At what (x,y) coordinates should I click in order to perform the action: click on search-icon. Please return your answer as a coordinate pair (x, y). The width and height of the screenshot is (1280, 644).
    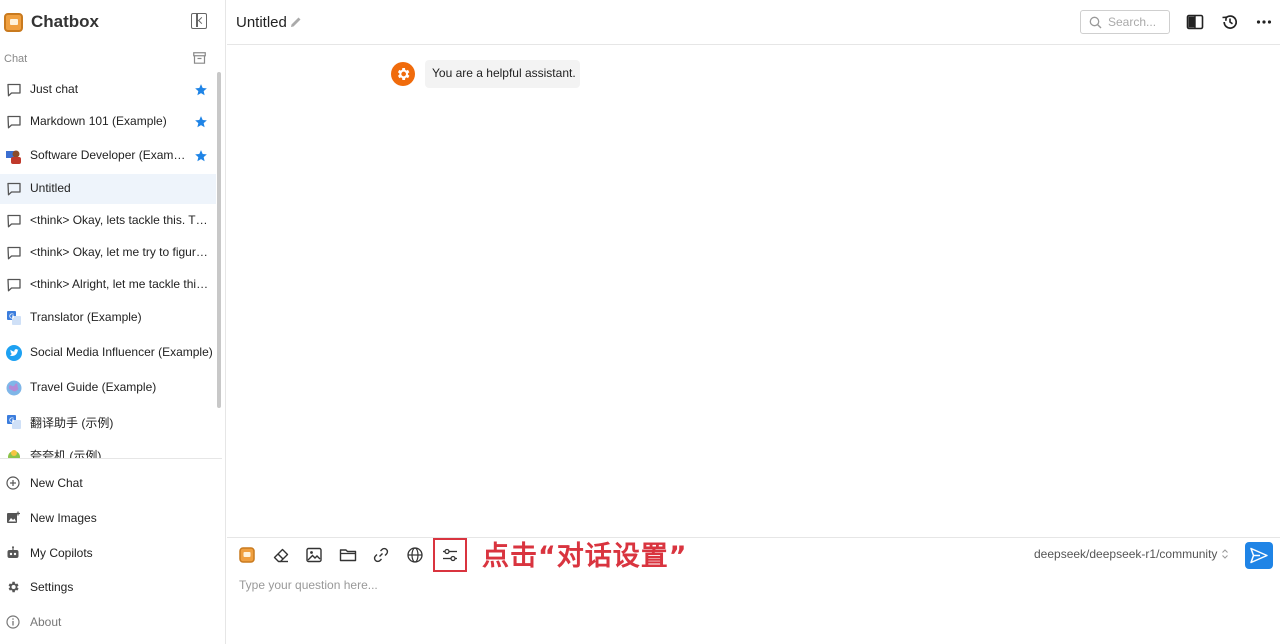
    Looking at the image, I should click on (1095, 22).